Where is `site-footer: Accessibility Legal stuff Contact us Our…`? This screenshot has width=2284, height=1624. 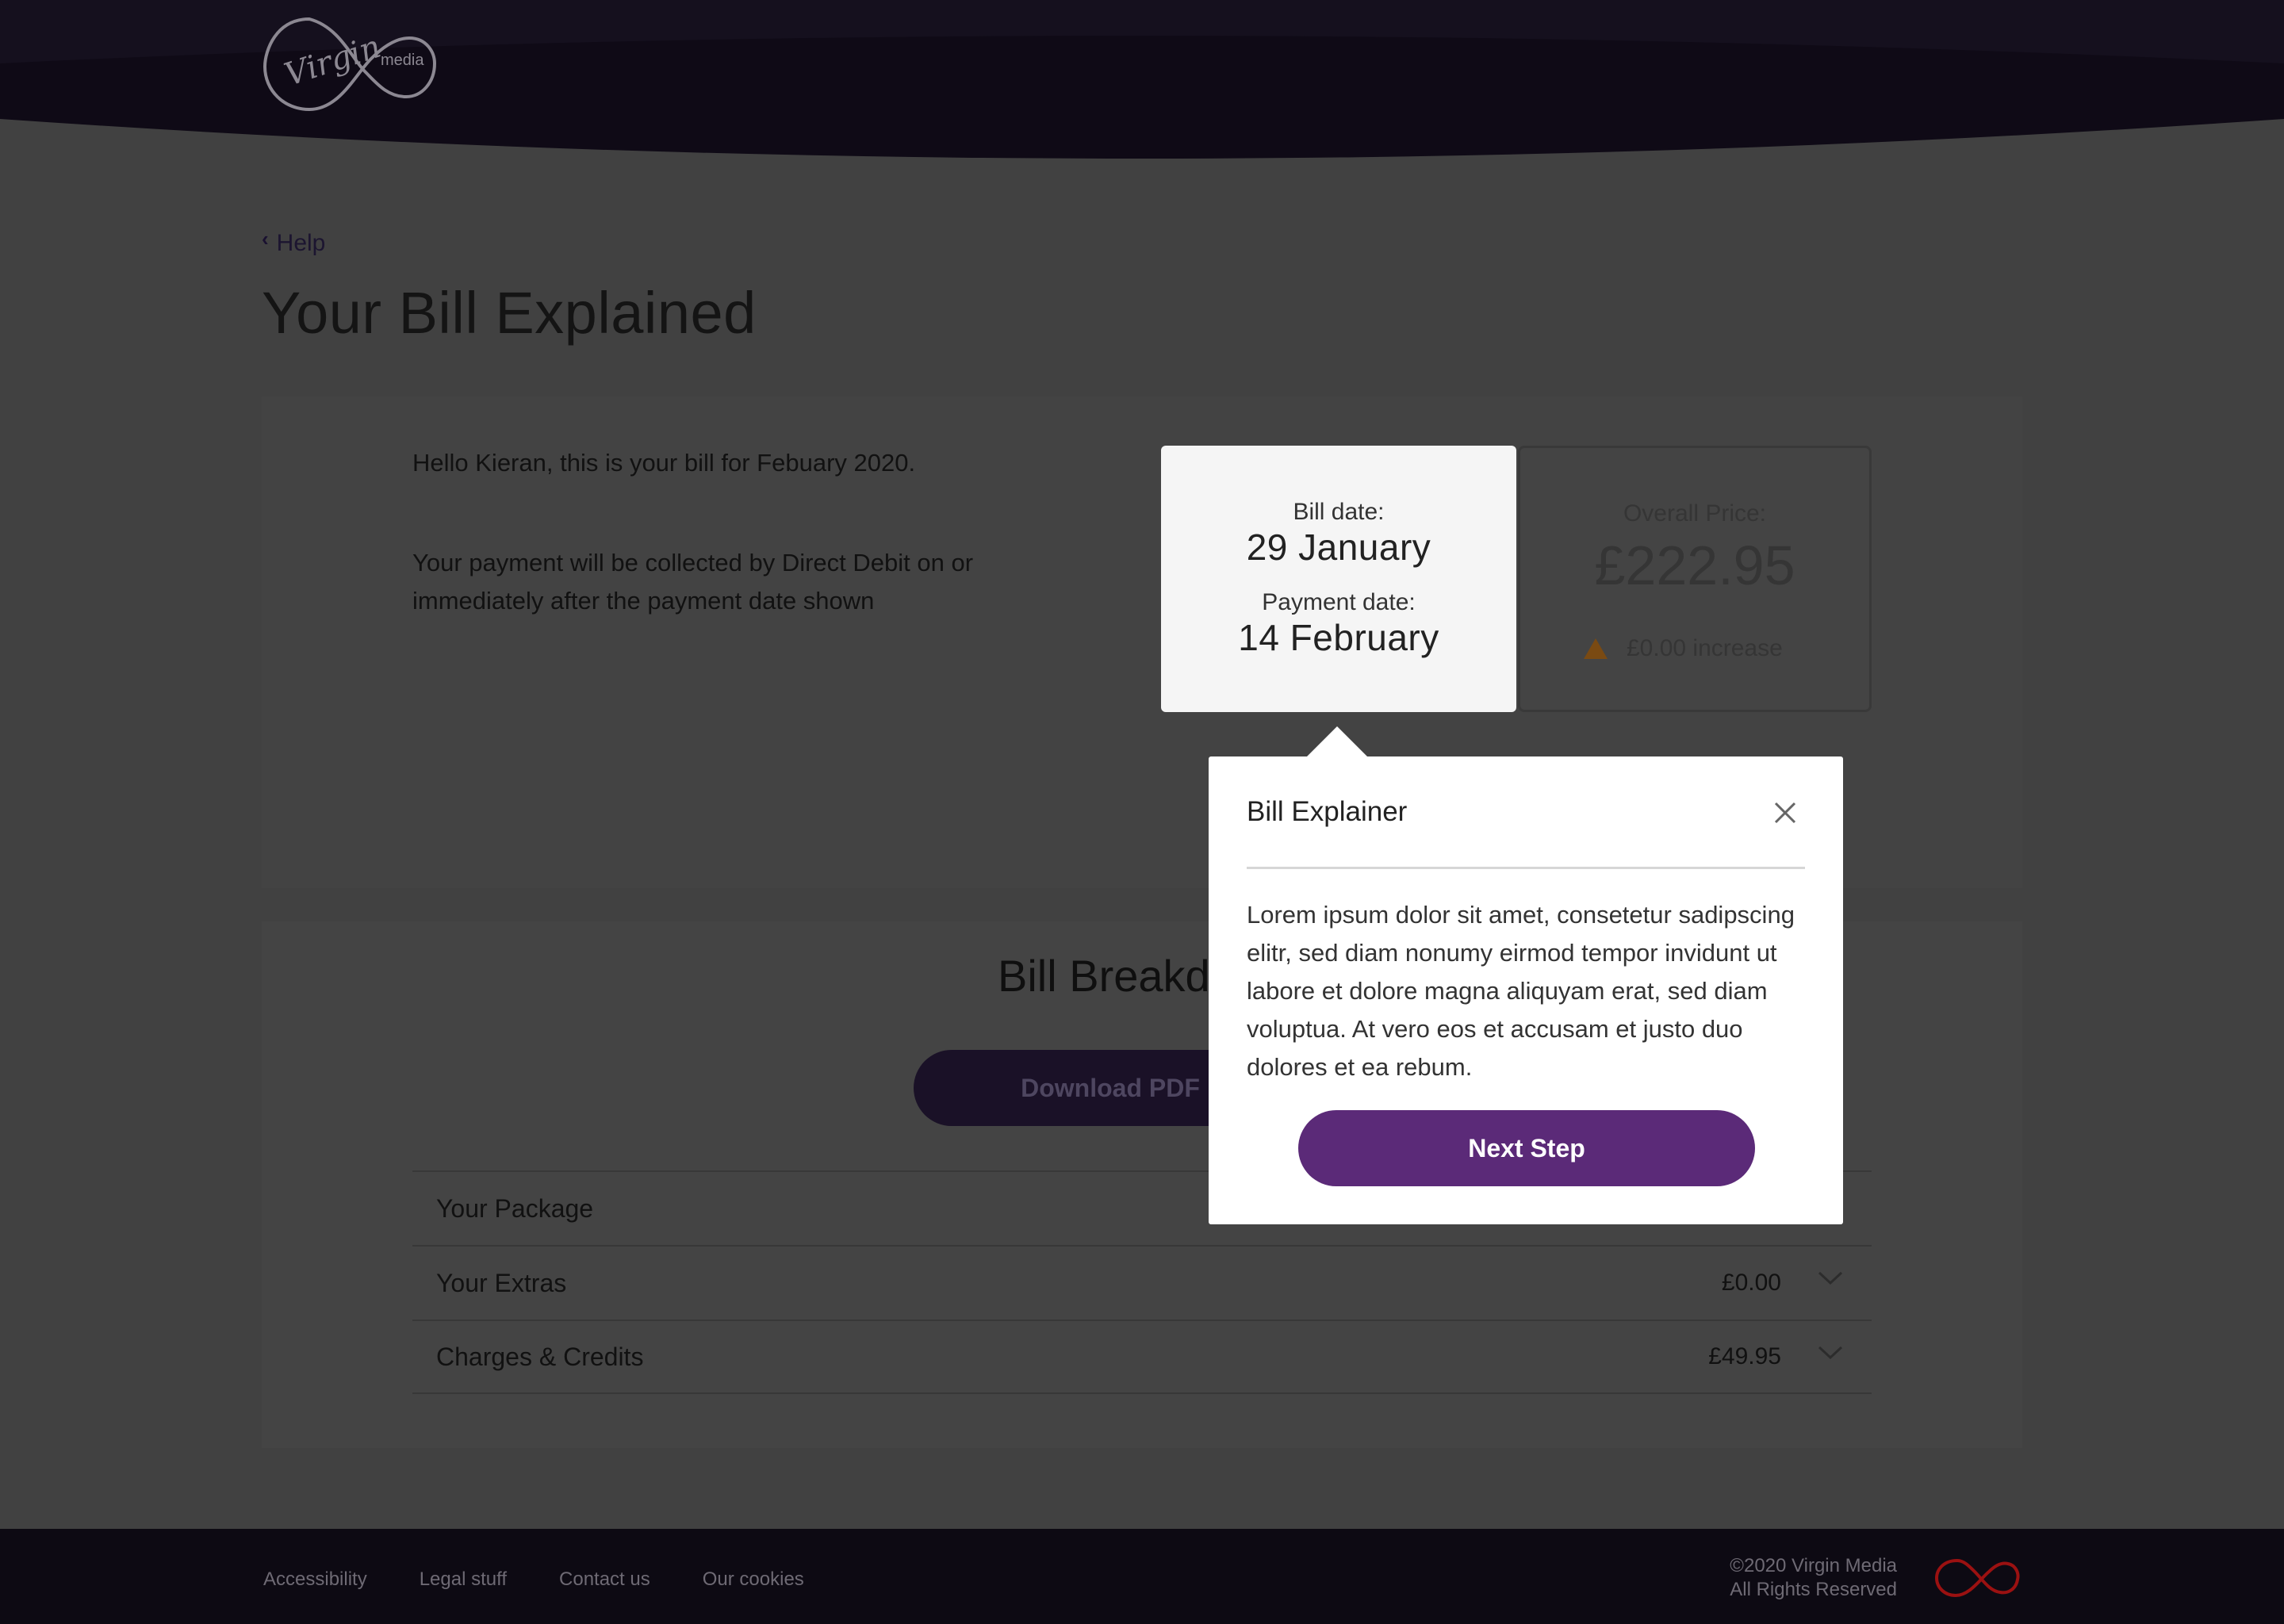
site-footer: Accessibility Legal stuff Contact us Our… is located at coordinates (1142, 1576).